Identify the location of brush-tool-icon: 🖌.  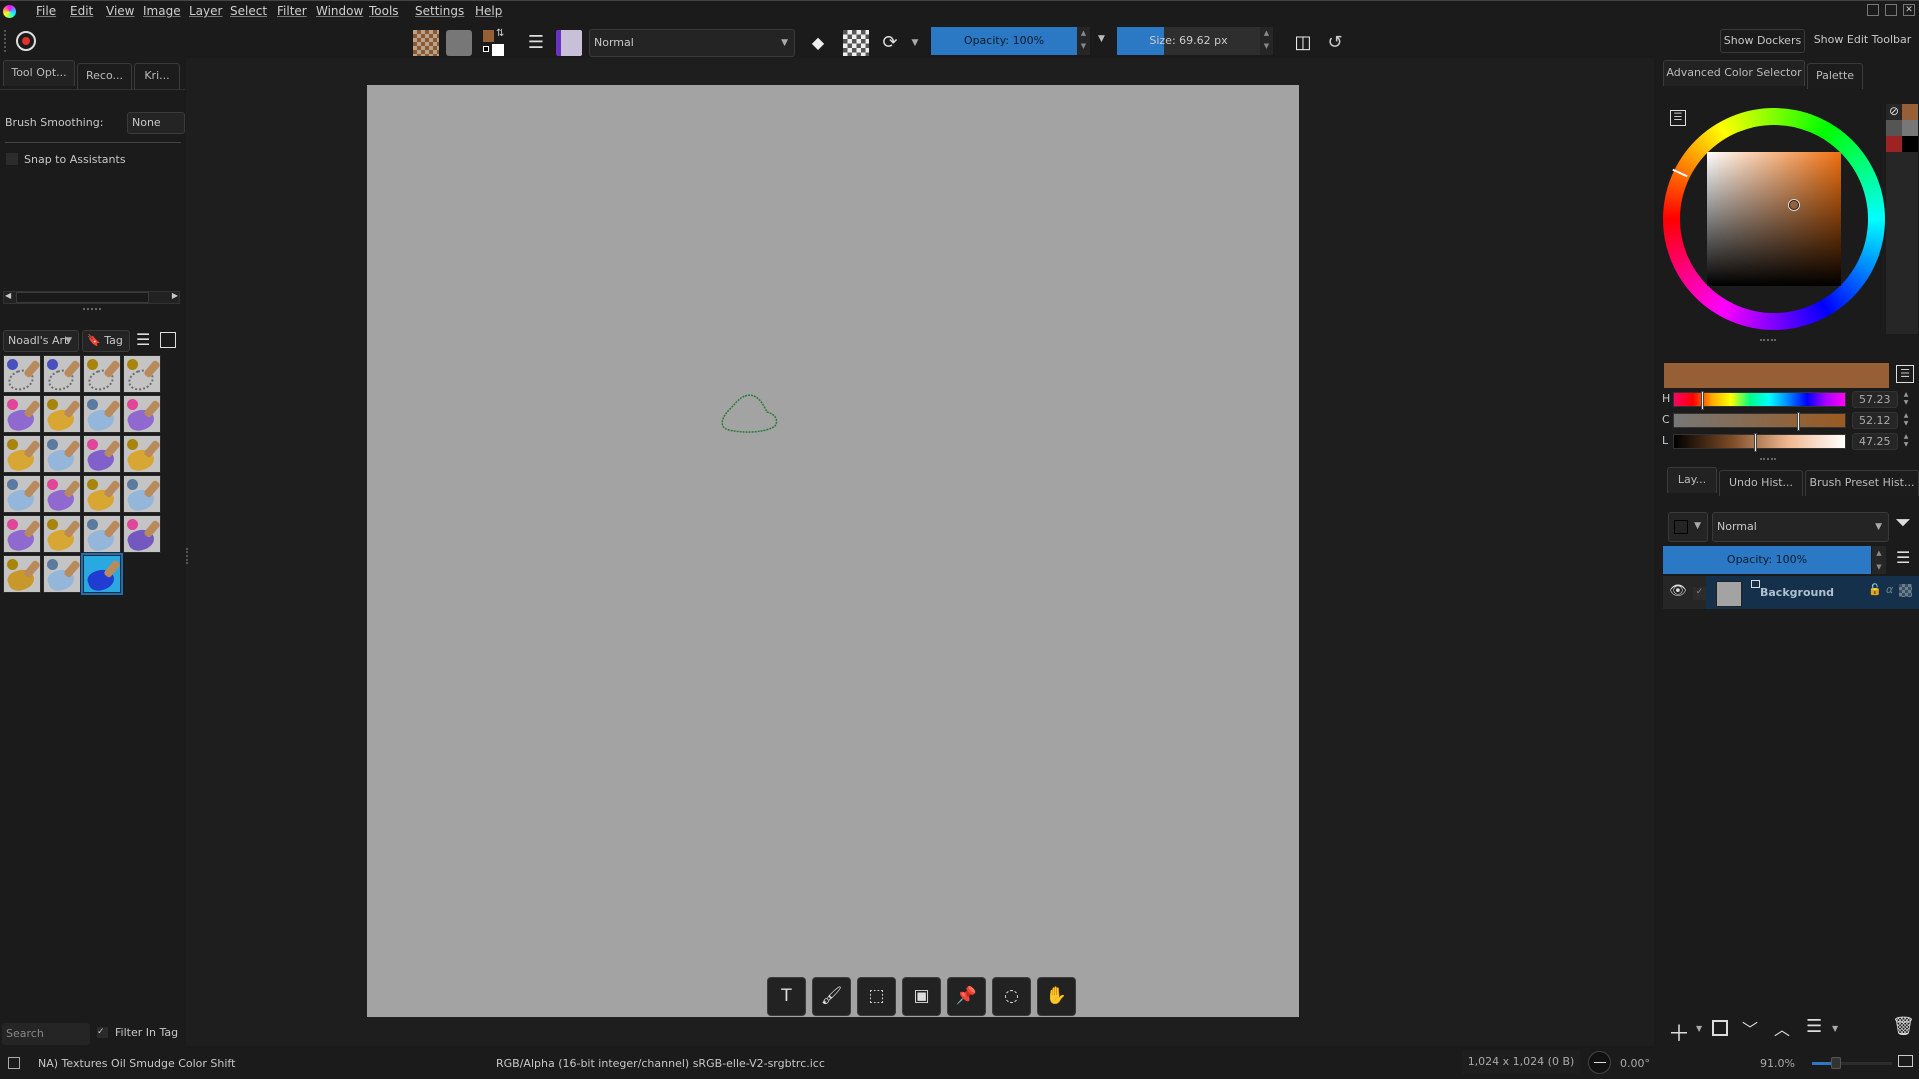
(831, 996).